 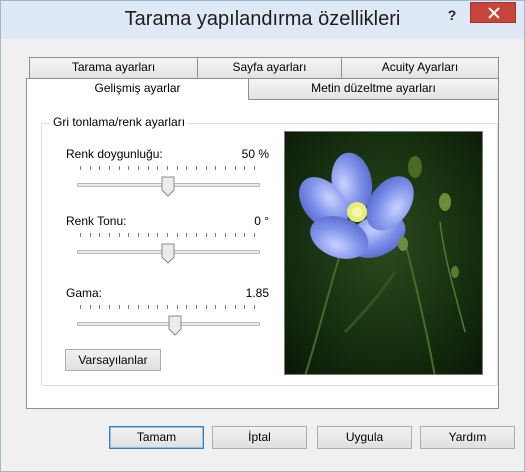 I want to click on tab-metin-duzeltme-ayarlari: Metin düzeltme ayarları, so click(x=373, y=88).